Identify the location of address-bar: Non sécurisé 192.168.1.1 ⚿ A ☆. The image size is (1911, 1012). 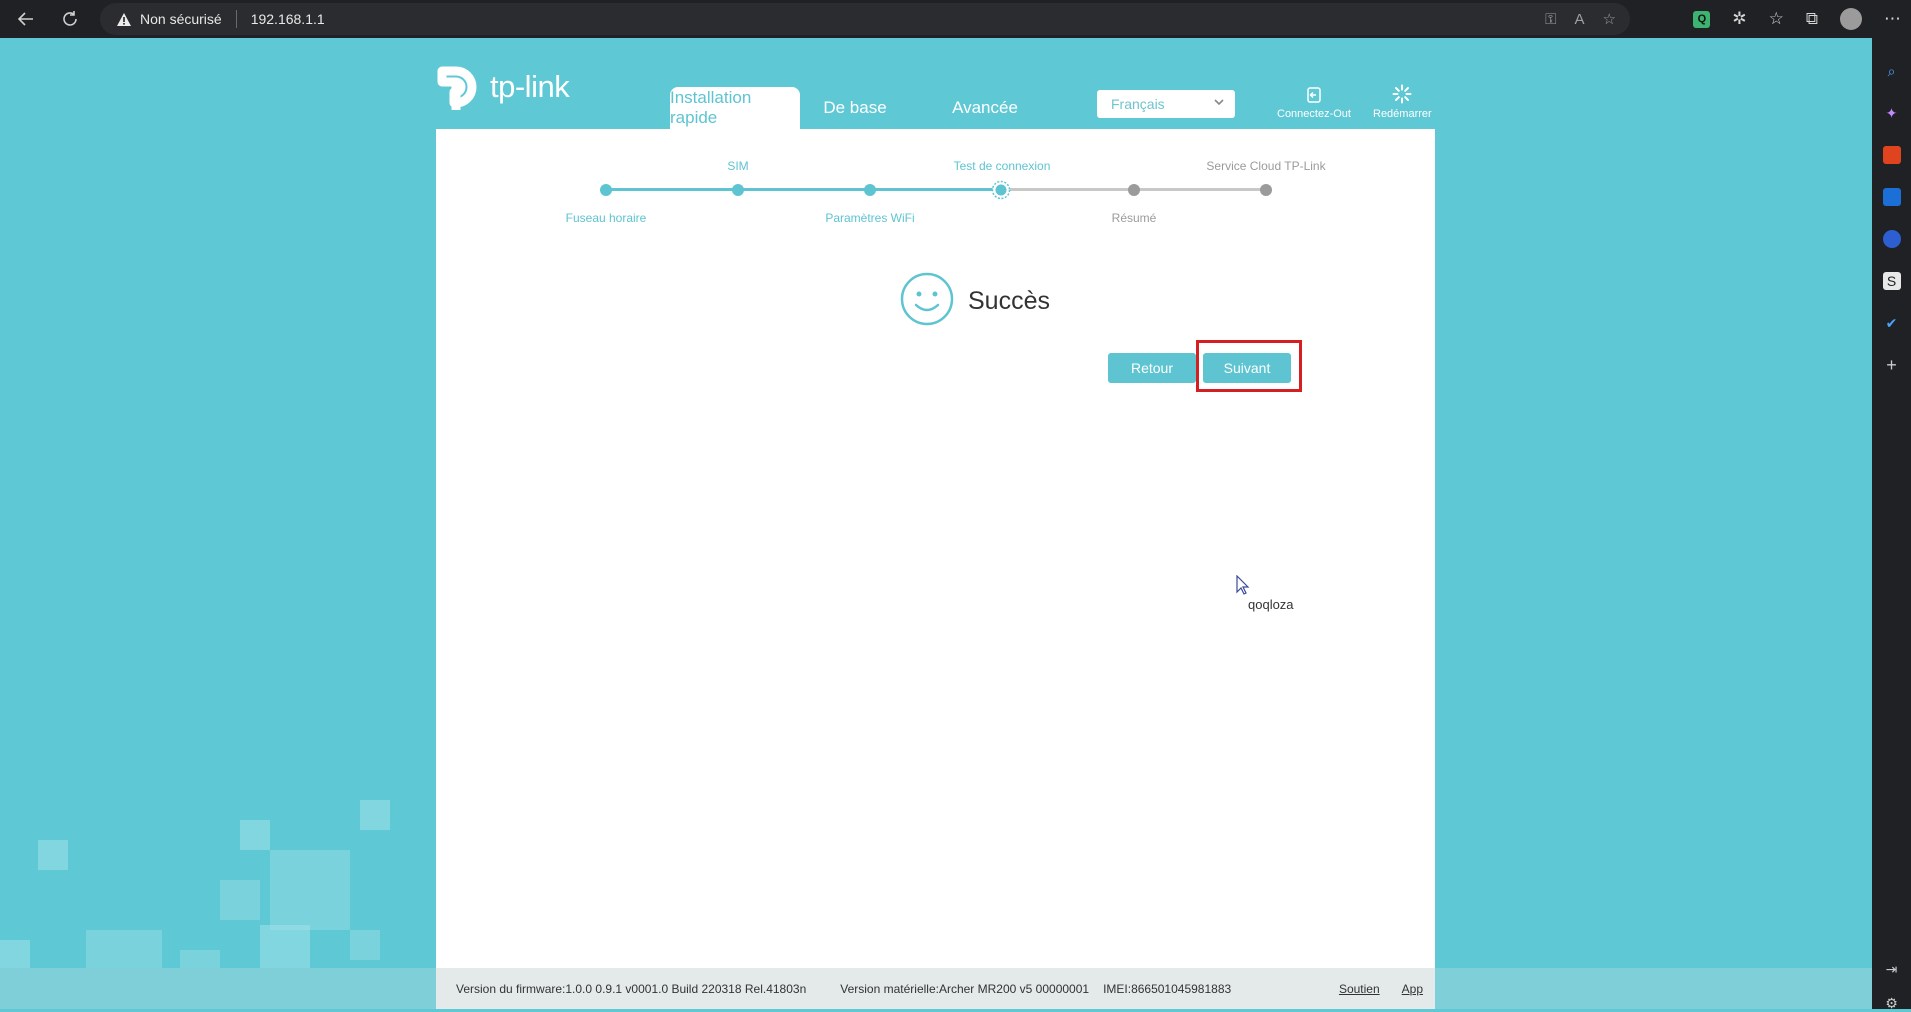
(865, 19).